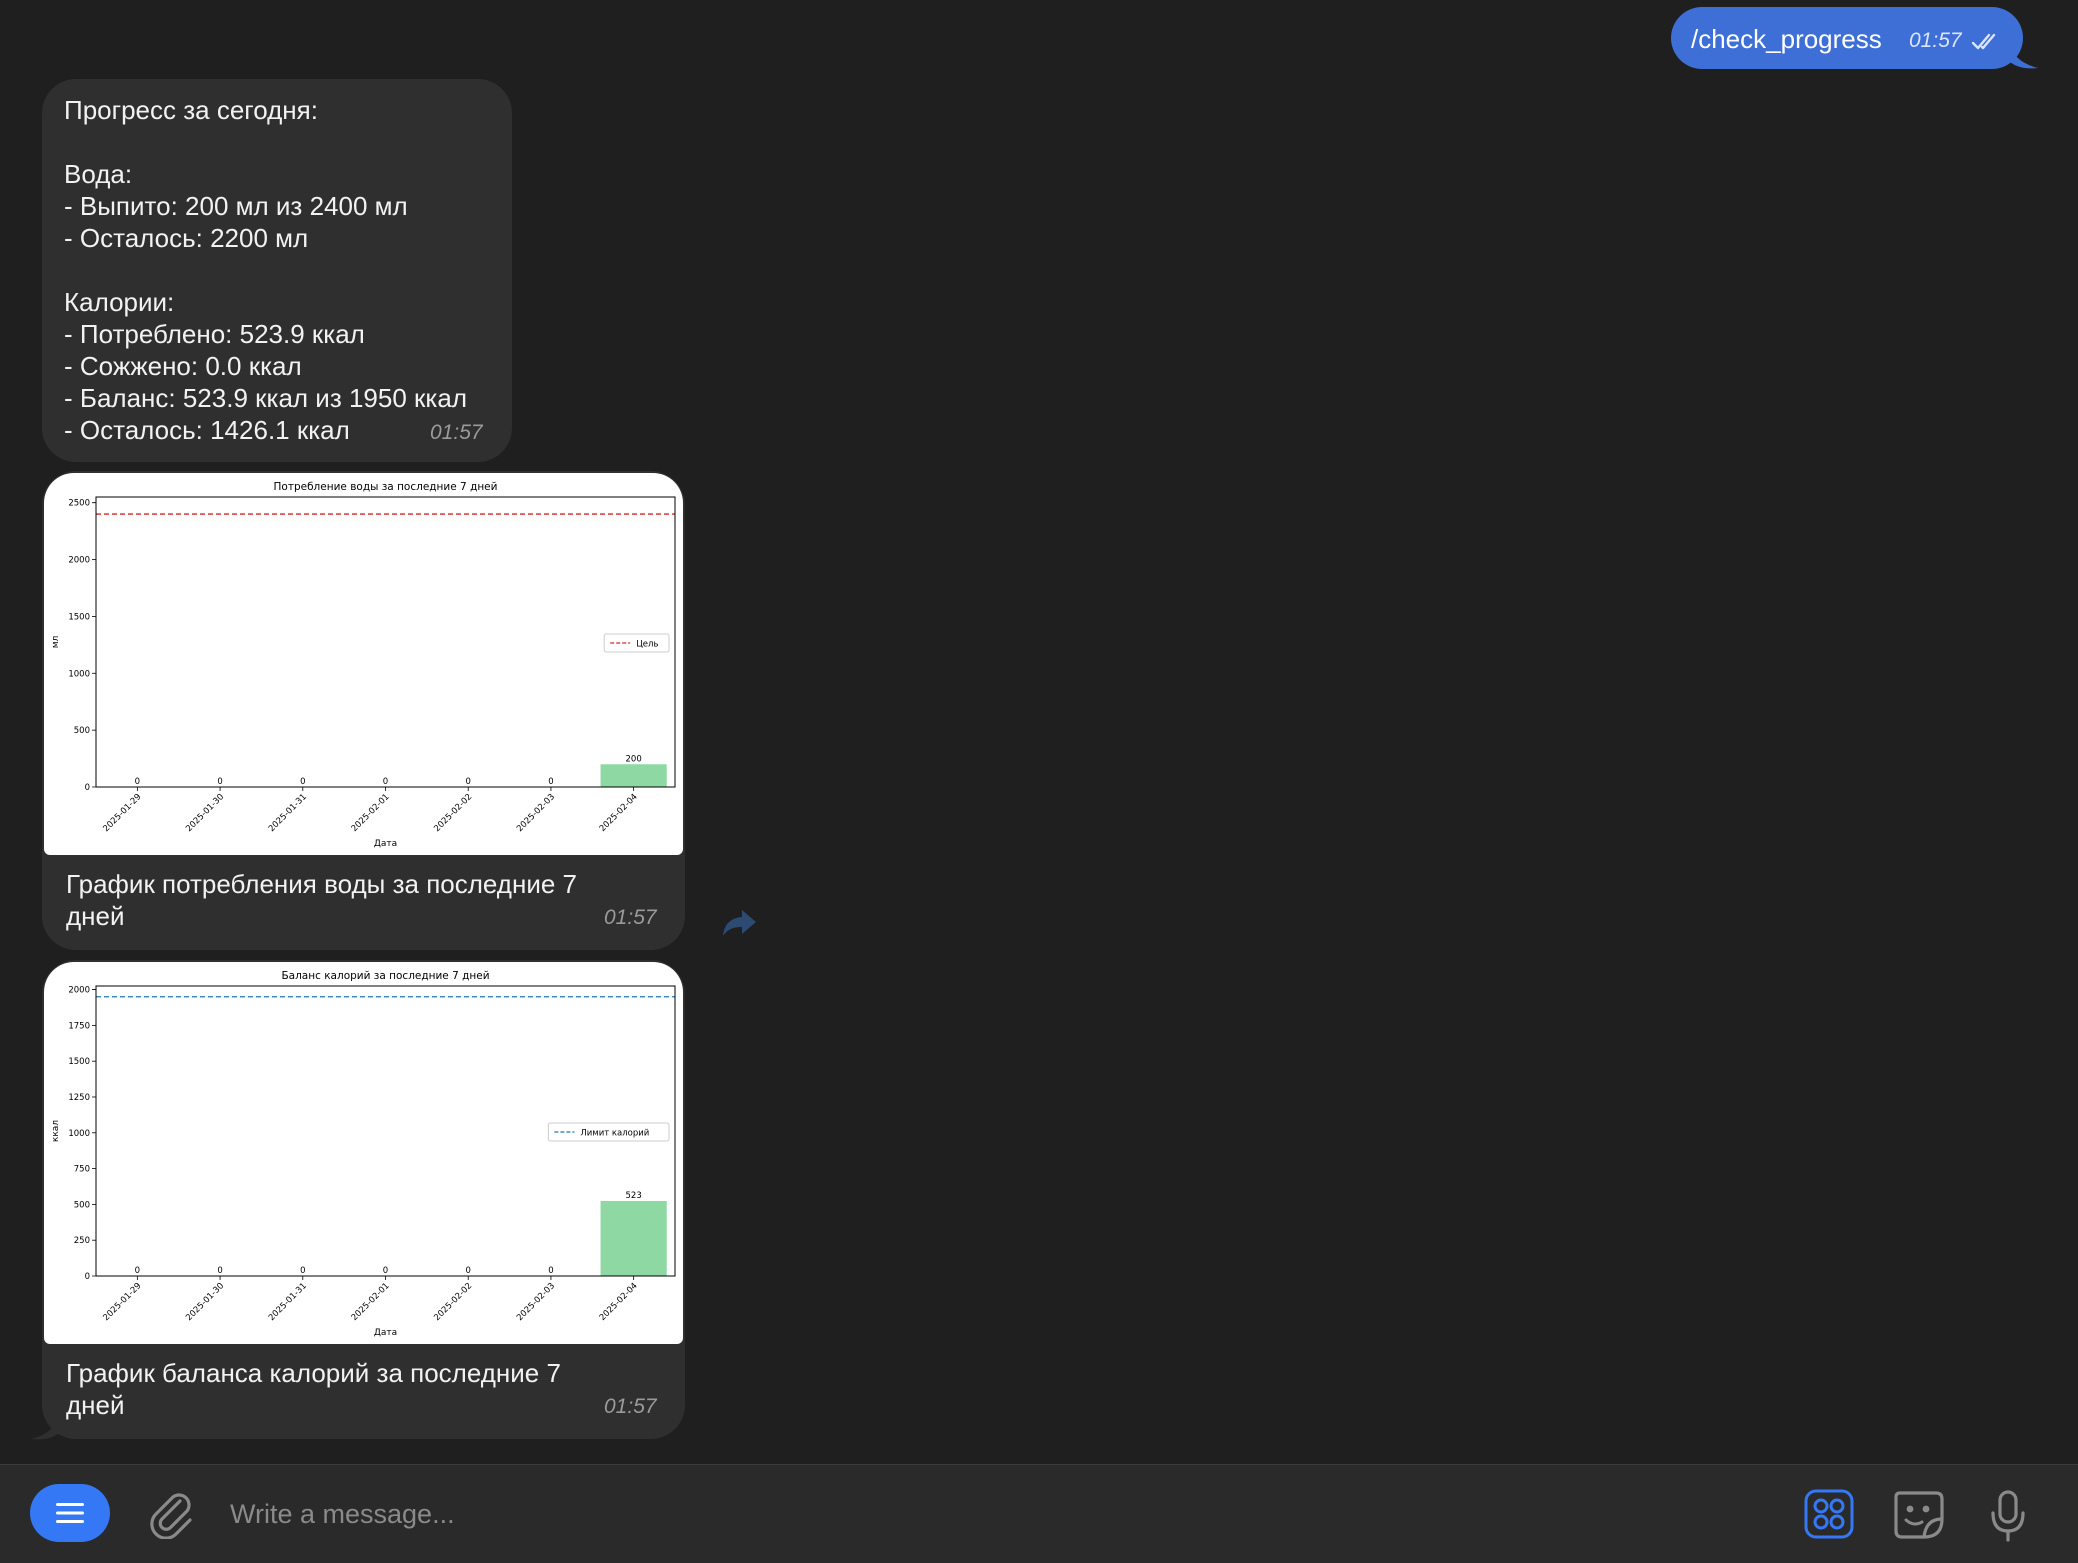 Image resolution: width=2078 pixels, height=1563 pixels. Describe the element at coordinates (2008, 1516) in the screenshot. I see `microphone-icon` at that location.